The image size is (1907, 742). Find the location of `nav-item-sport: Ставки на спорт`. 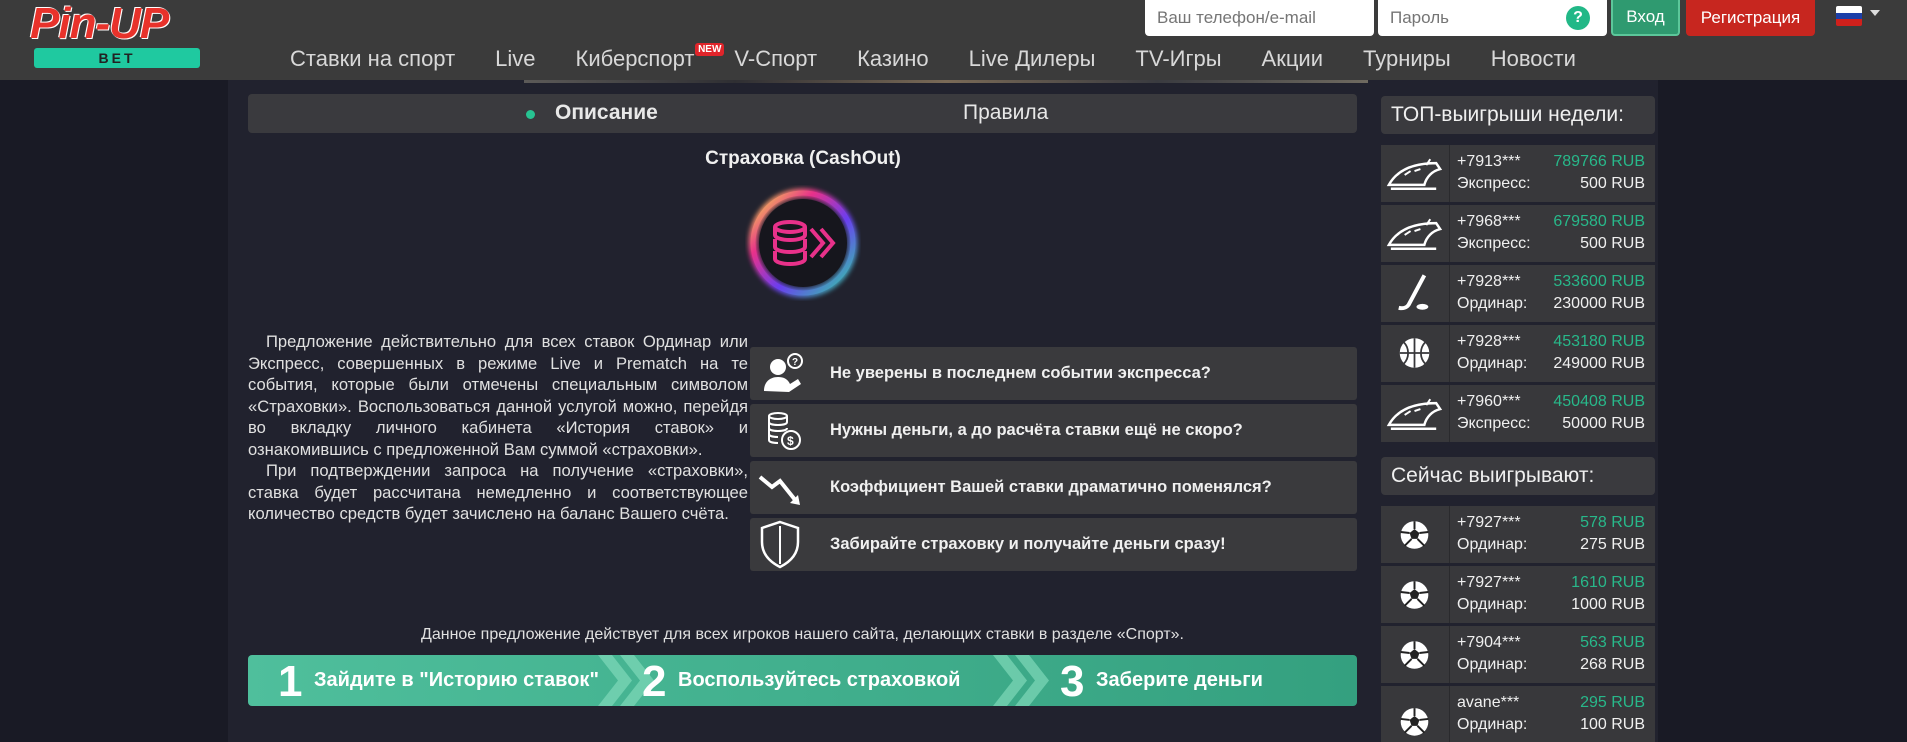

nav-item-sport: Ставки на спорт is located at coordinates (372, 61).